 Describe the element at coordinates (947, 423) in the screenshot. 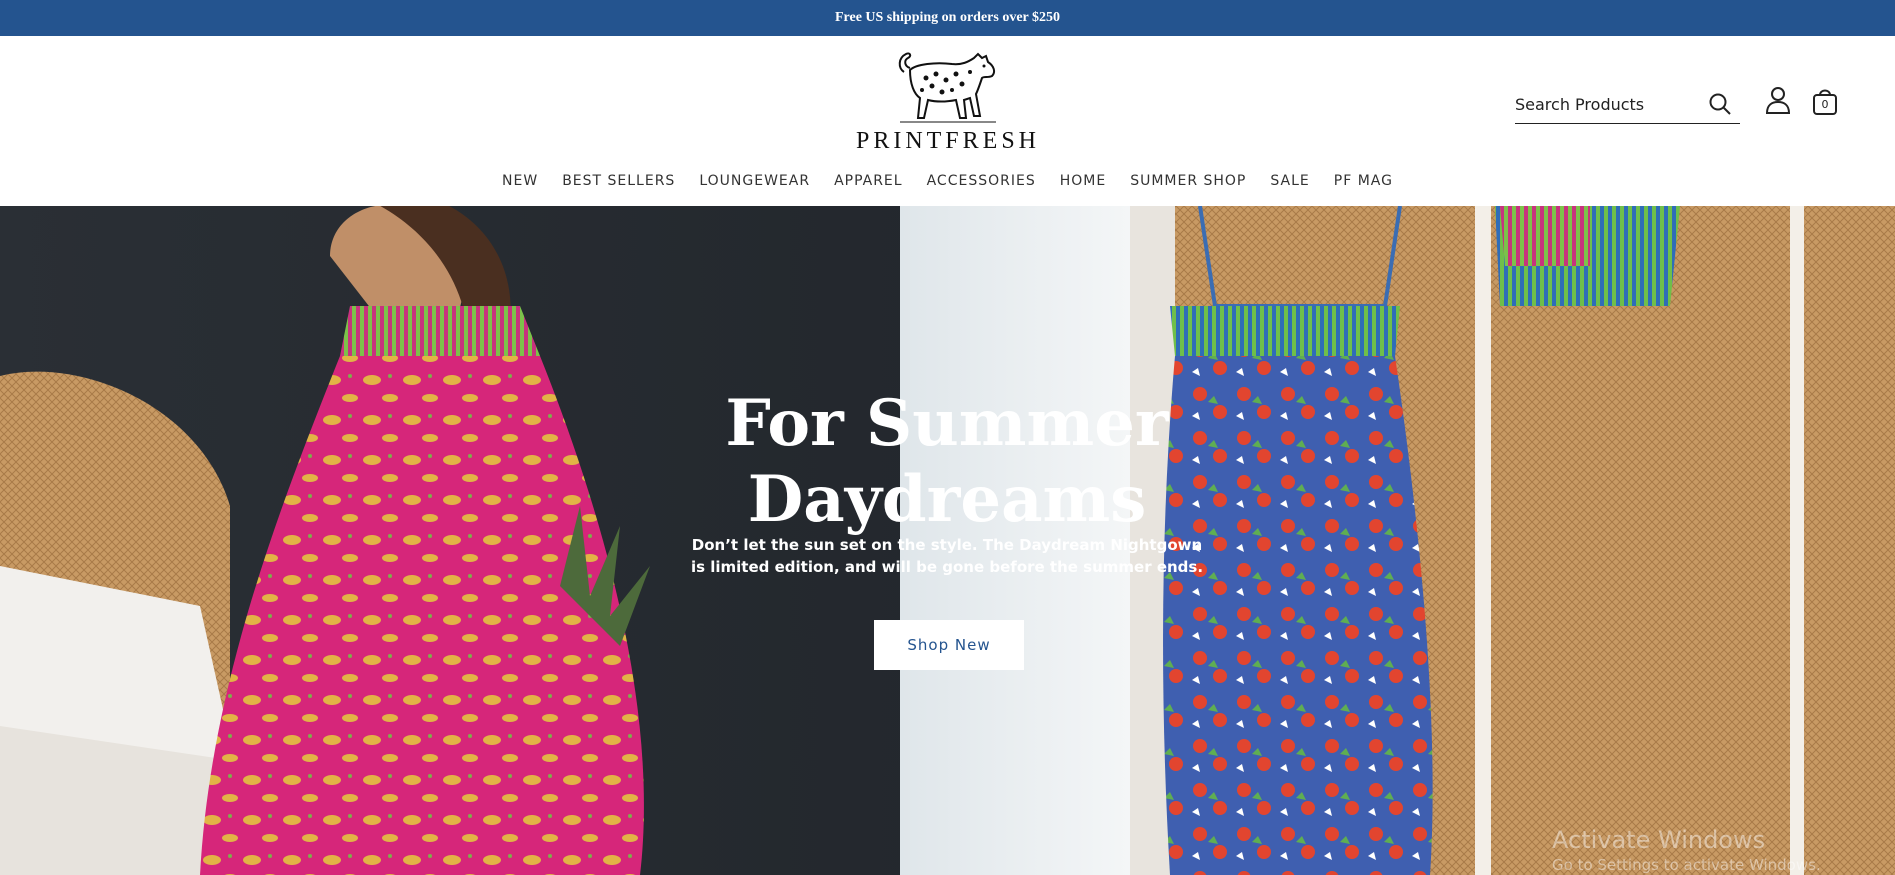

I see `hero-title-line-1: For Summer` at that location.